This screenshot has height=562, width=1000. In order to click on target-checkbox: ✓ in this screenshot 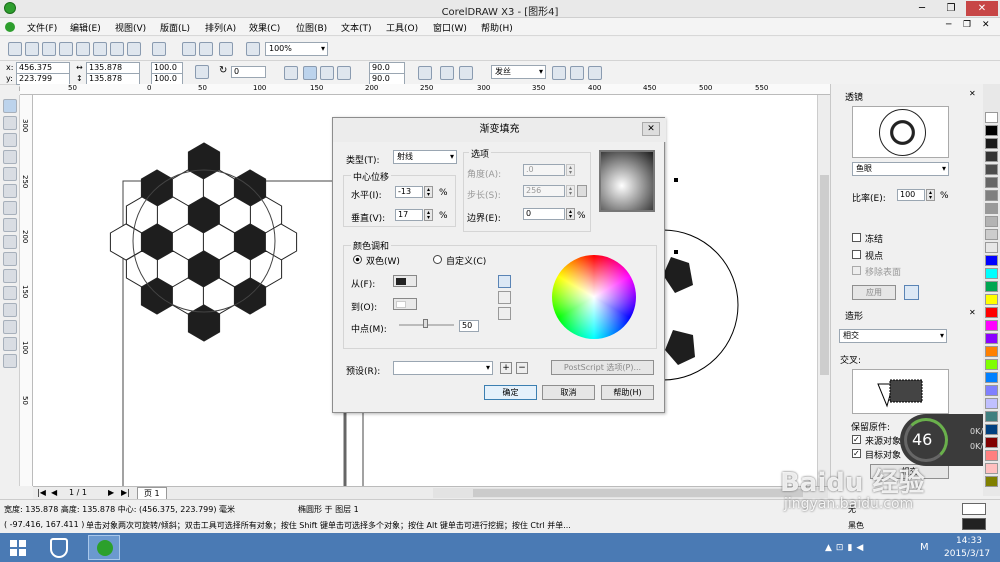, I will do `click(856, 453)`.